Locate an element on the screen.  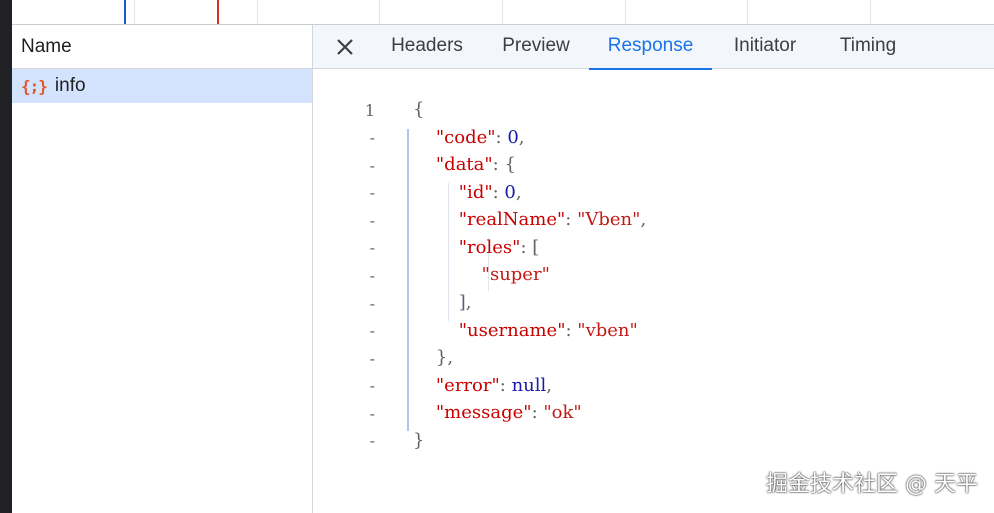
code-line: "data": { is located at coordinates (475, 164).